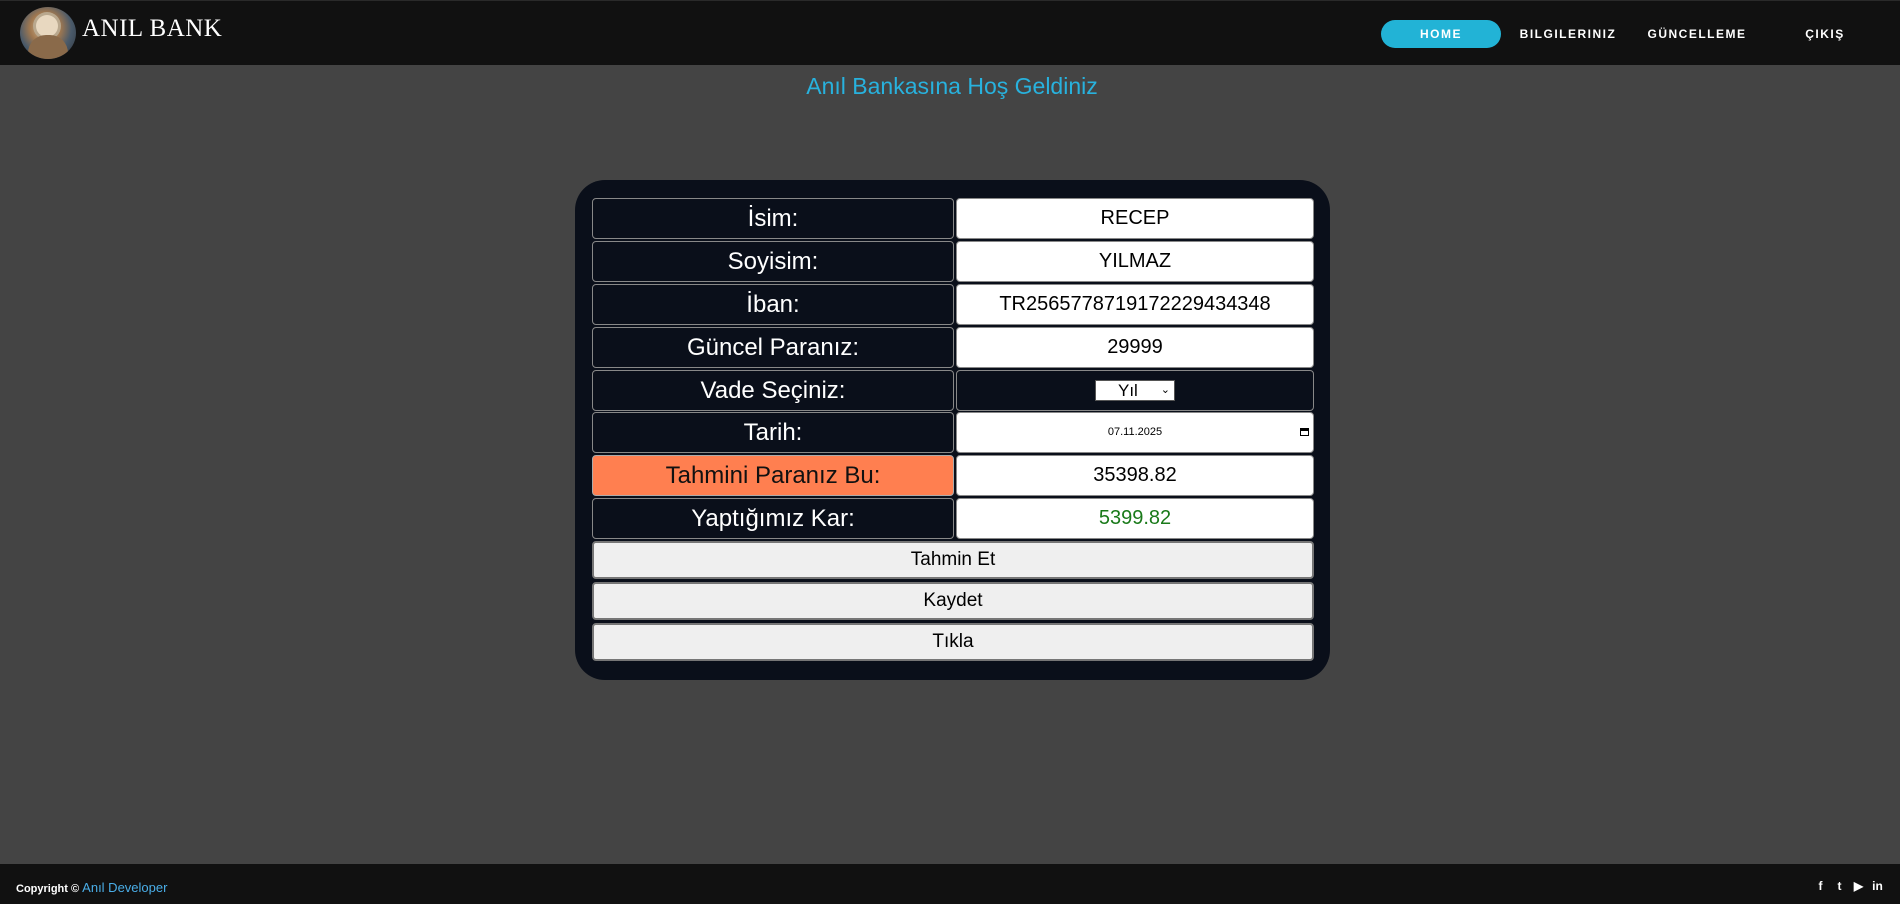  I want to click on label-guncel-para: Güncel Paranız:, so click(773, 347).